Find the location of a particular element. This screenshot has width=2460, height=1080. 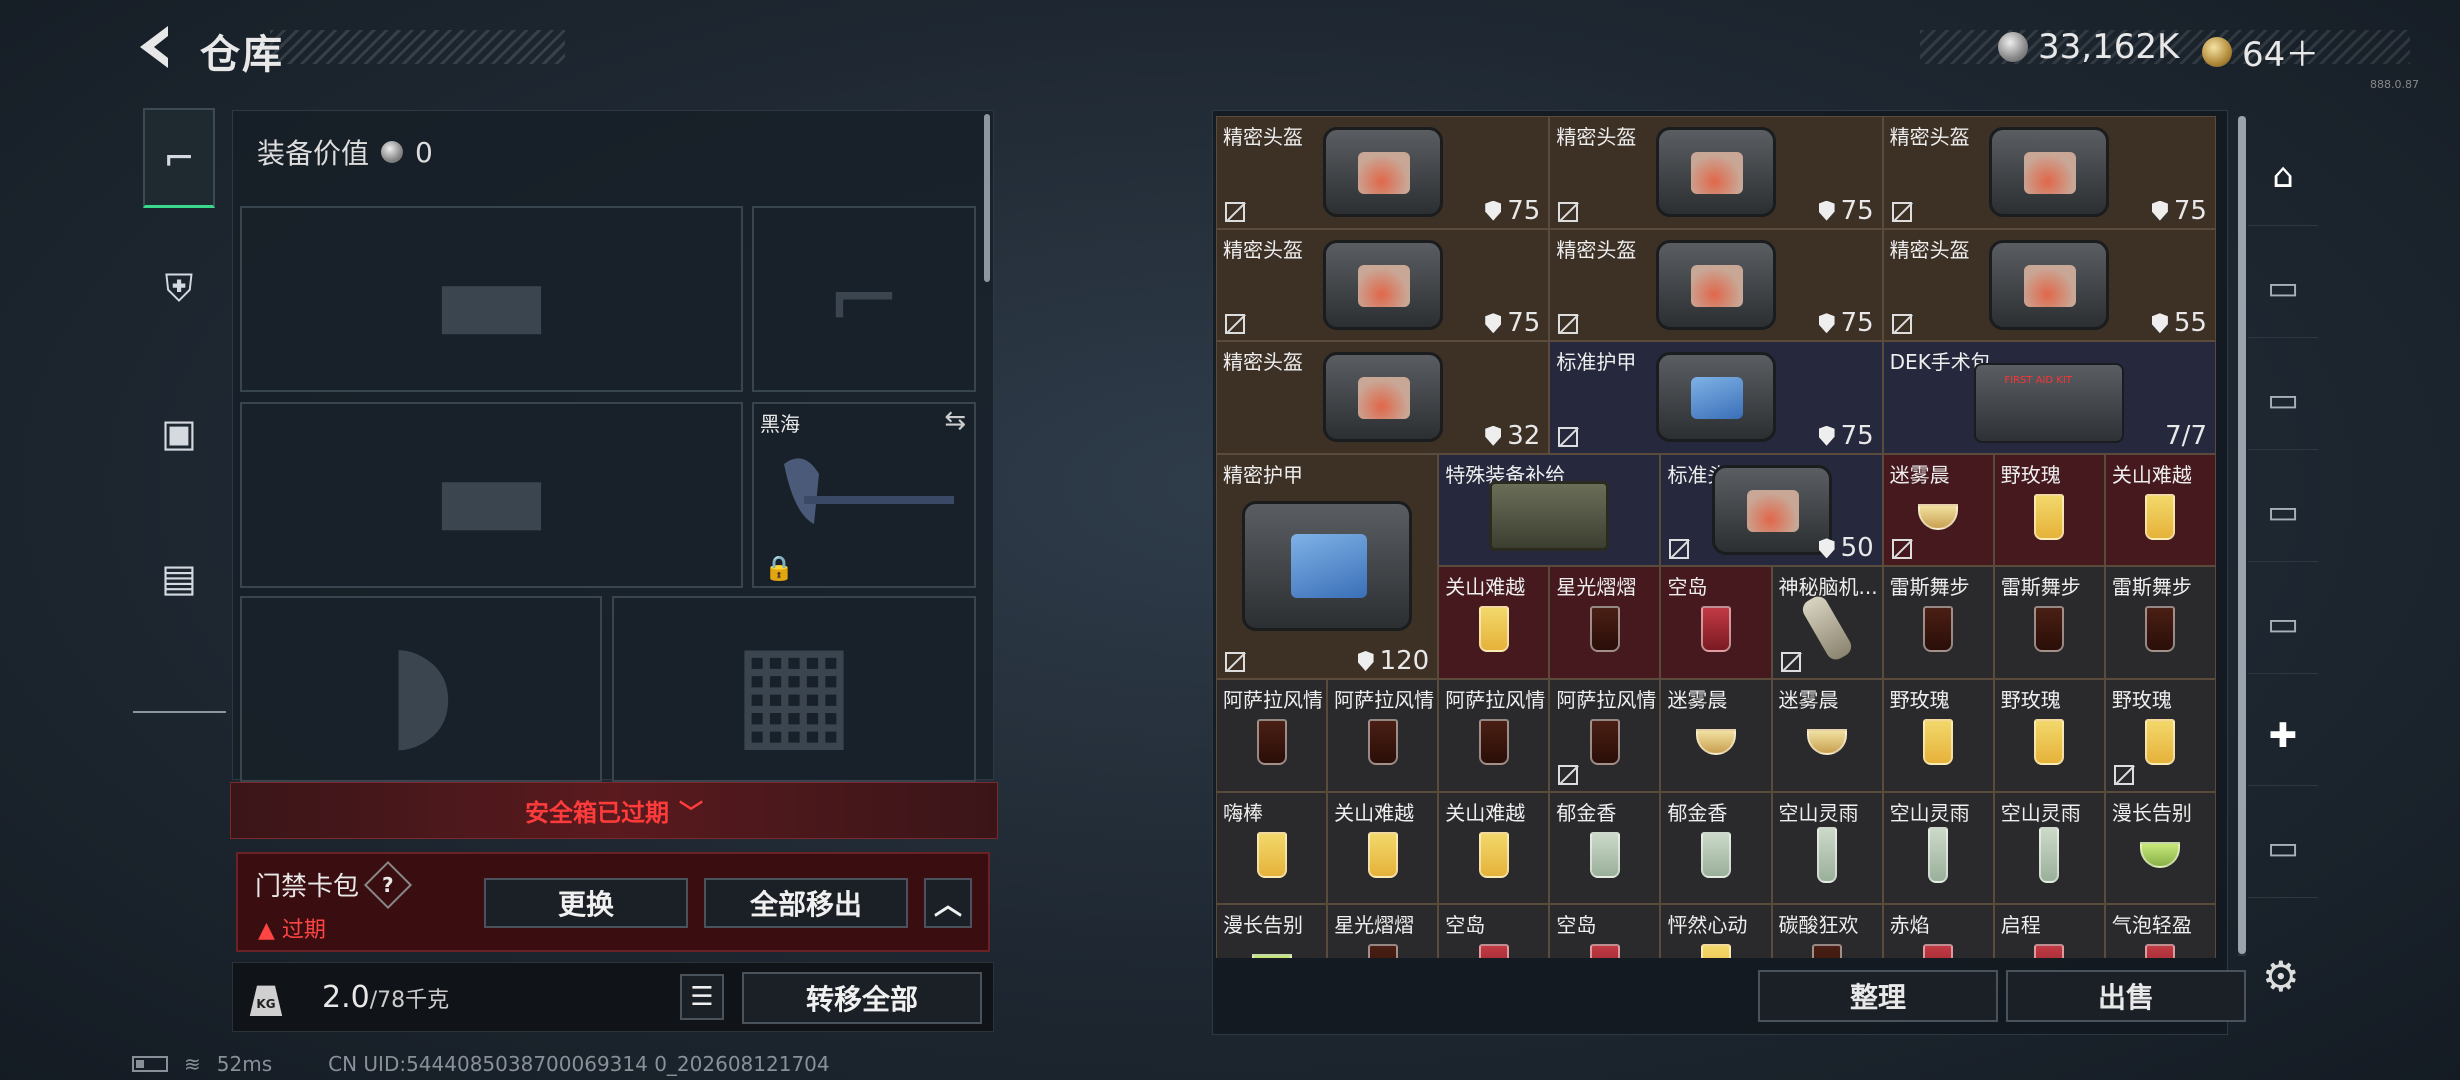

equipment-value-label: 装备价值 is located at coordinates (313, 153).